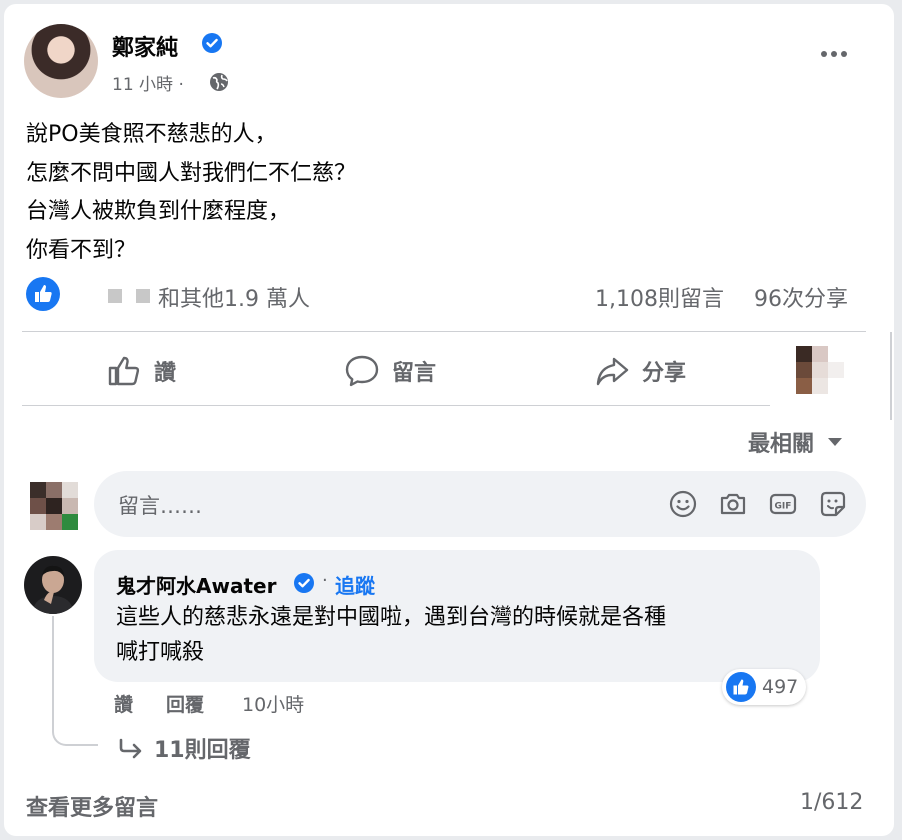  Describe the element at coordinates (81, 250) in the screenshot. I see `post-line: 你看不到？` at that location.